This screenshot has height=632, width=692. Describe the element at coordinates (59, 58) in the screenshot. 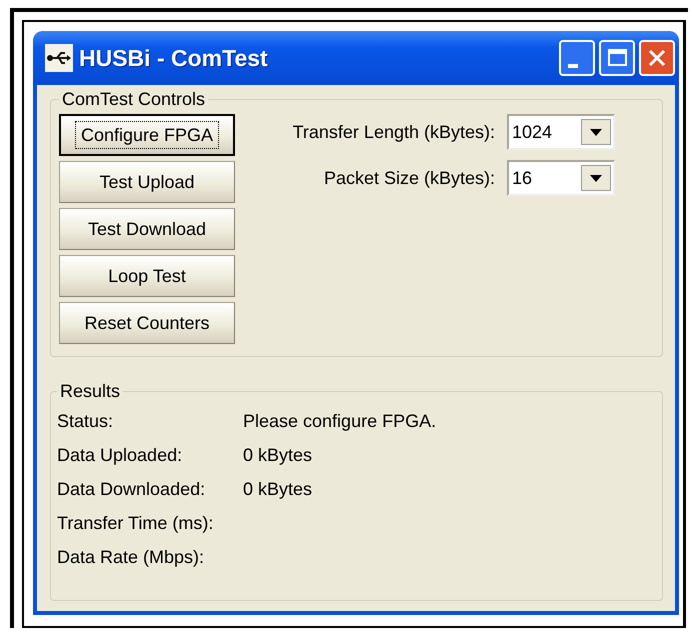

I see `usb-icon` at that location.